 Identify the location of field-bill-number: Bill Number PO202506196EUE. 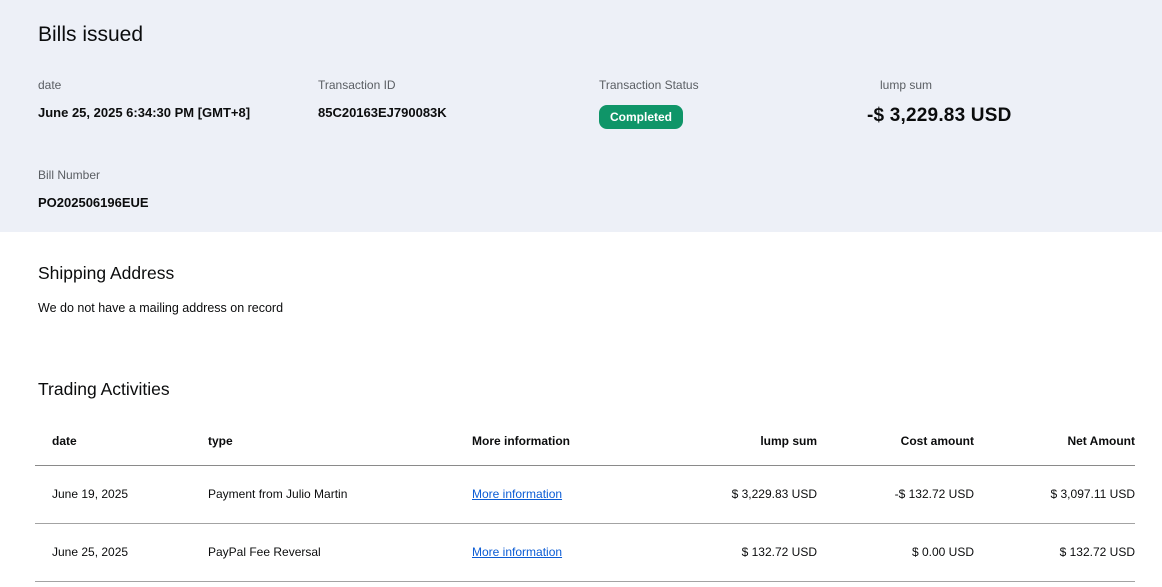
(178, 189).